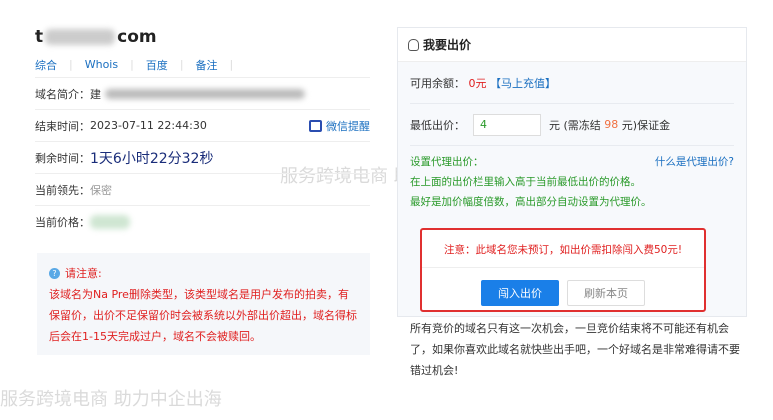 The image size is (773, 420). I want to click on warning-box: 注意：此域名您未预订，如出价需扣除闯入费50元! 闯入出价 刷新本页, so click(563, 270).